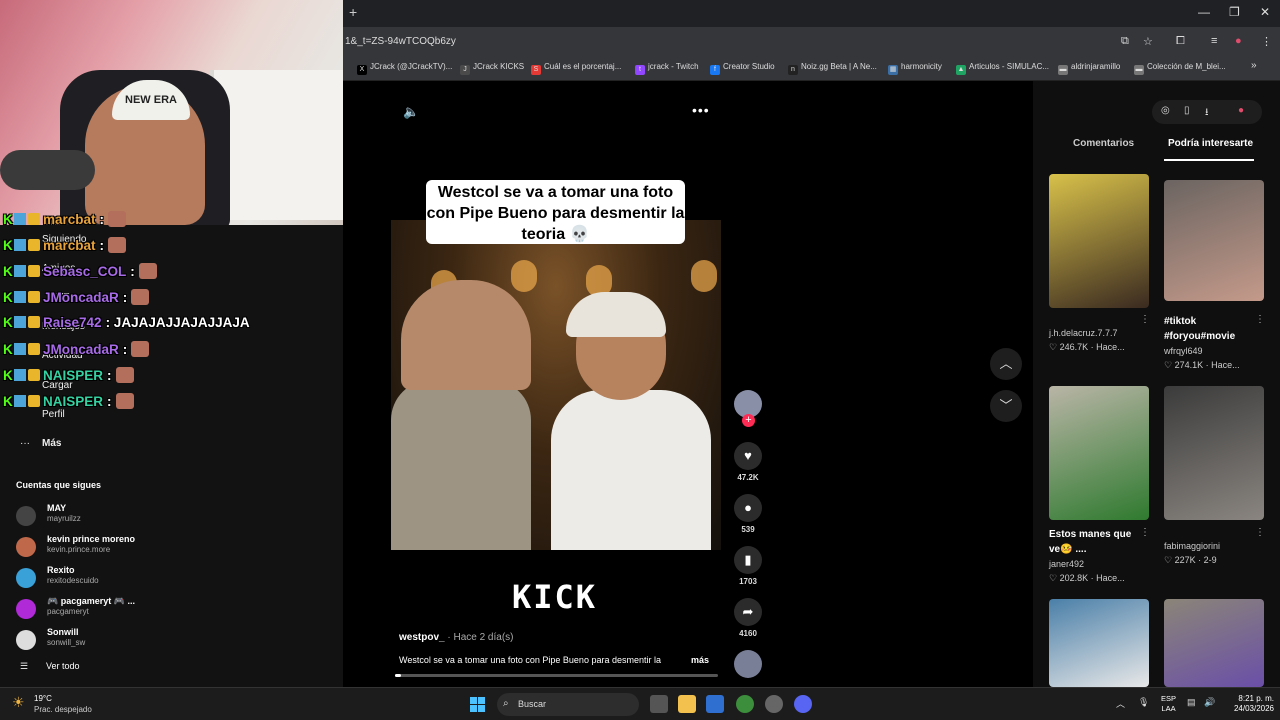  I want to click on bookmark-item: f Creator Studio, so click(742, 68).